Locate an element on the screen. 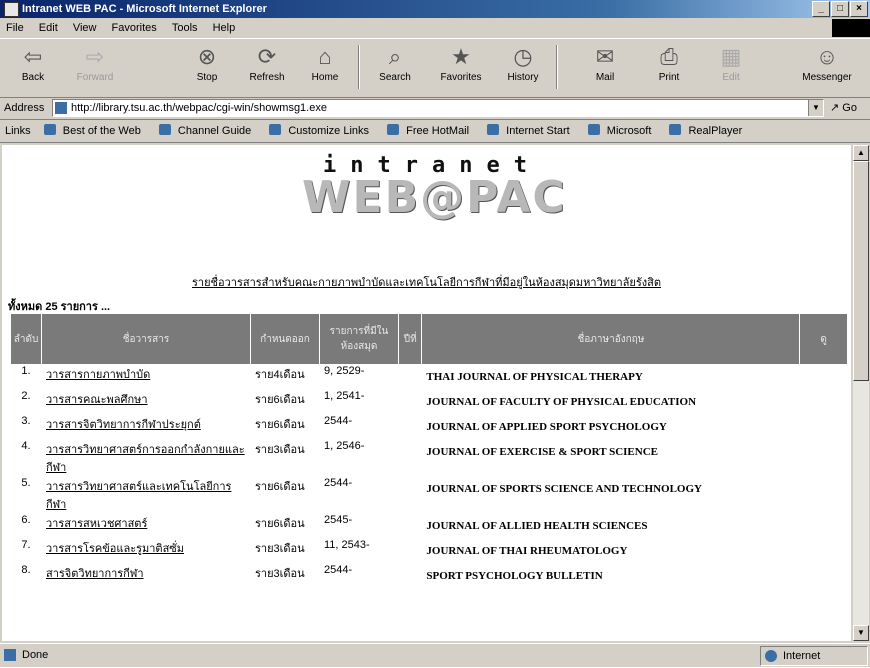  home-button: ⌂ Home is located at coordinates (325, 68).